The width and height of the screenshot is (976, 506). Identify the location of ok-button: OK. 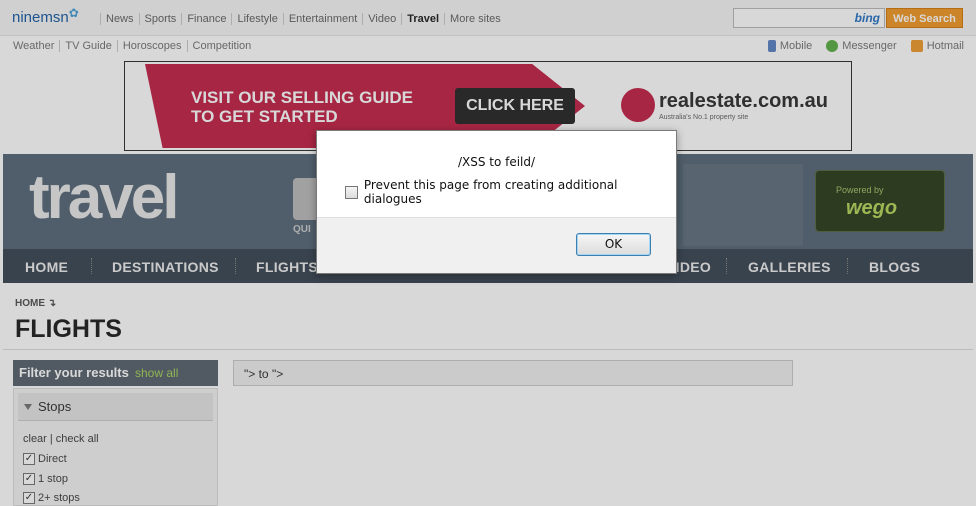
(613, 244).